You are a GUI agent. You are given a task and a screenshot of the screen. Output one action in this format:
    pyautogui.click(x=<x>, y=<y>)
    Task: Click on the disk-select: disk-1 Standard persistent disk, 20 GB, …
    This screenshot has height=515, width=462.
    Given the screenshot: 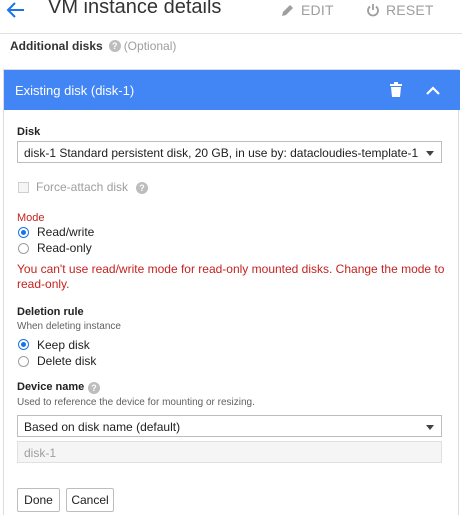 What is the action you would take?
    pyautogui.click(x=229, y=152)
    